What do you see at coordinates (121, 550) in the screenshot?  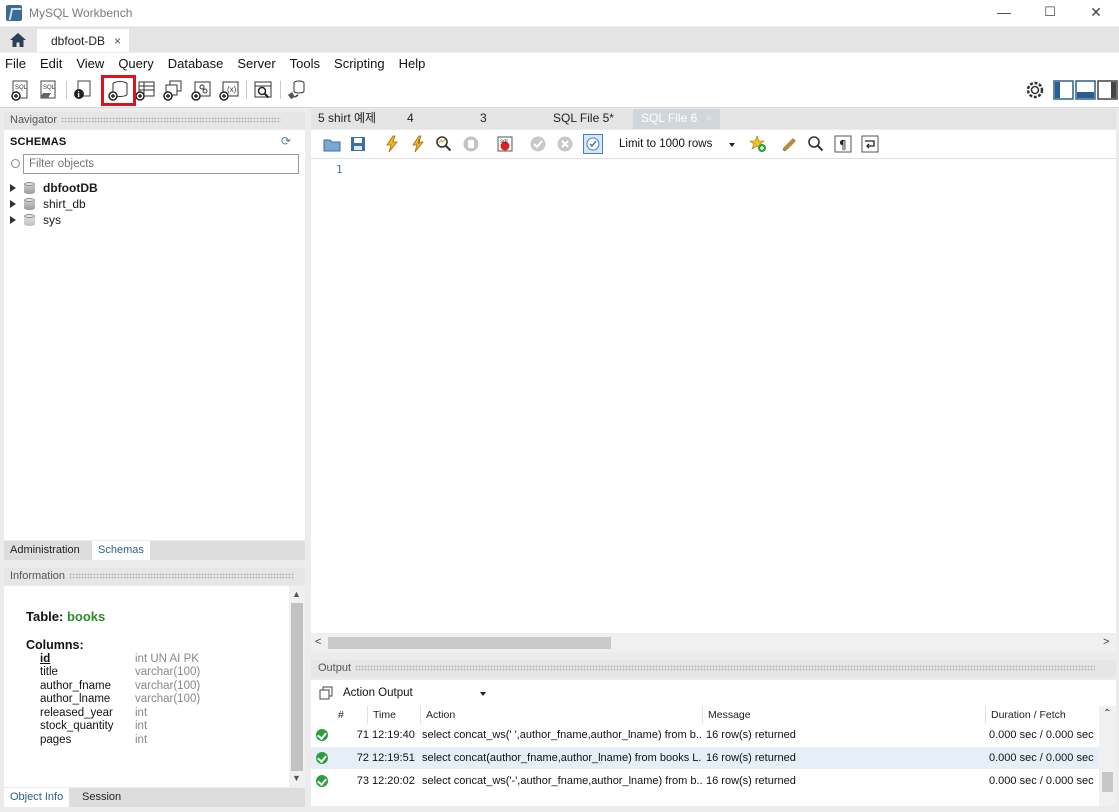 I see `tab-schemas: Schemas` at bounding box center [121, 550].